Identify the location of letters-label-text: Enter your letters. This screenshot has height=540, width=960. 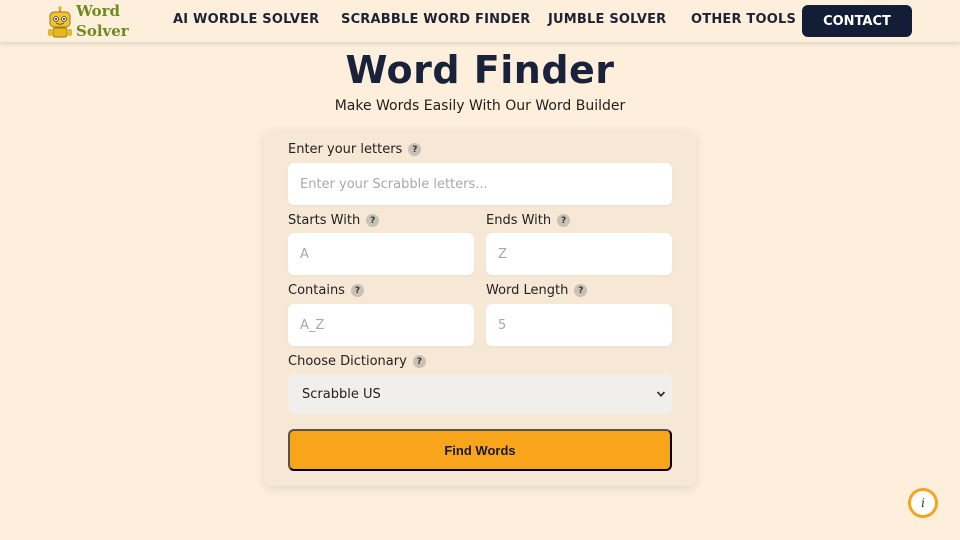
(345, 149).